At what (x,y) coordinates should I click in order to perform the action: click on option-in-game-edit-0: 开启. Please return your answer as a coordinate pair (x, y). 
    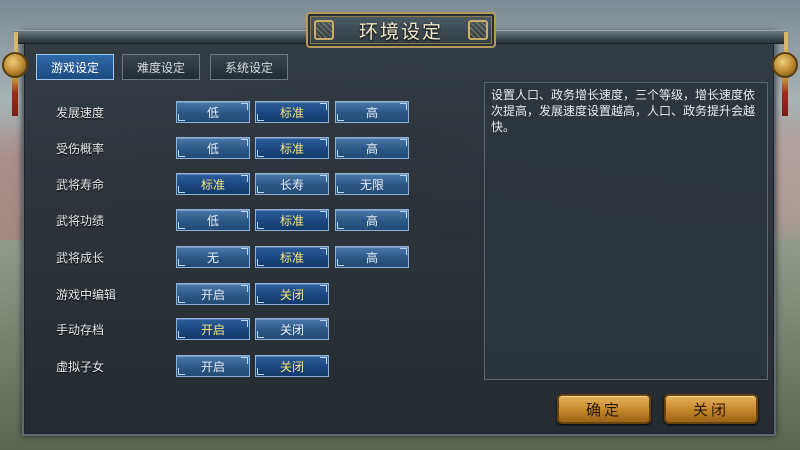
    Looking at the image, I should click on (213, 294).